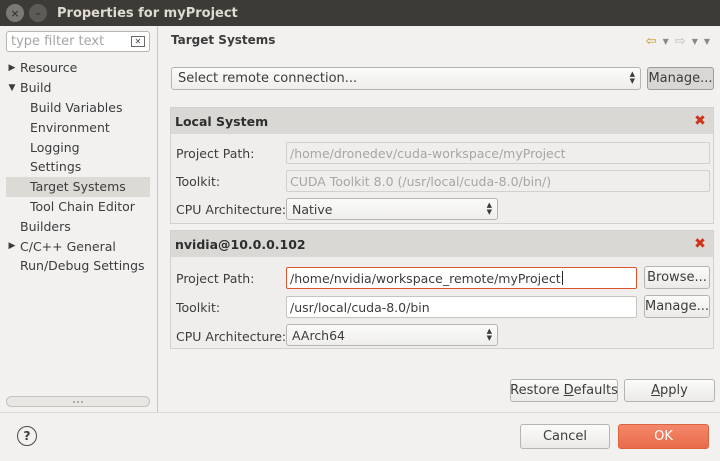  I want to click on help-icon: ?, so click(27, 436).